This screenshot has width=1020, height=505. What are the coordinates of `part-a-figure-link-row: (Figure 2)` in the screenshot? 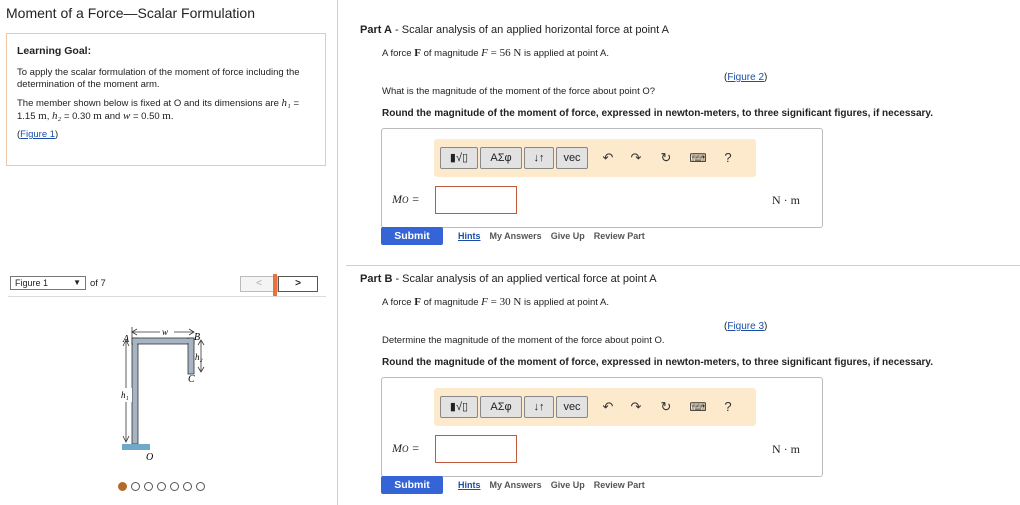 It's located at (746, 77).